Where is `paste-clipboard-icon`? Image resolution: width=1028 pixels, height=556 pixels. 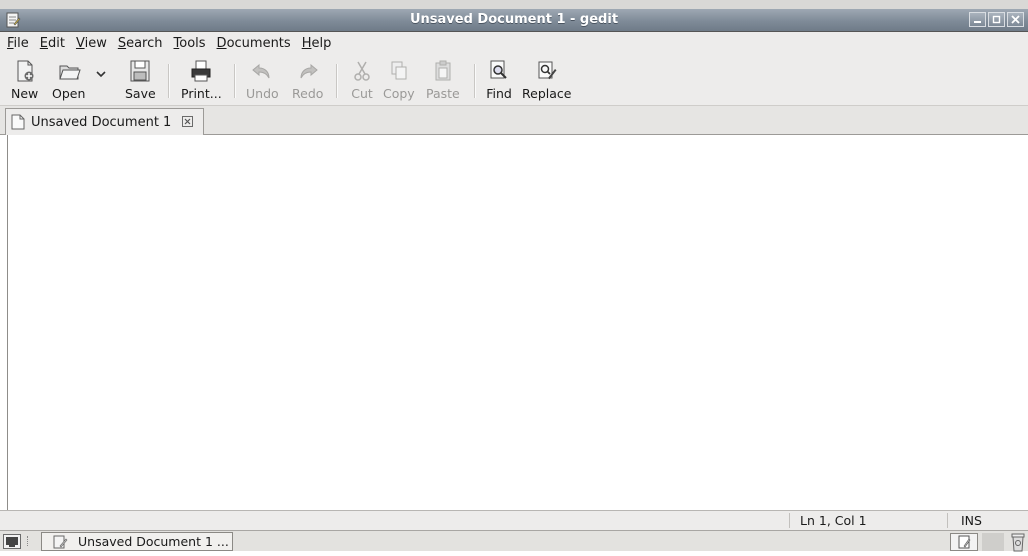
paste-clipboard-icon is located at coordinates (443, 70).